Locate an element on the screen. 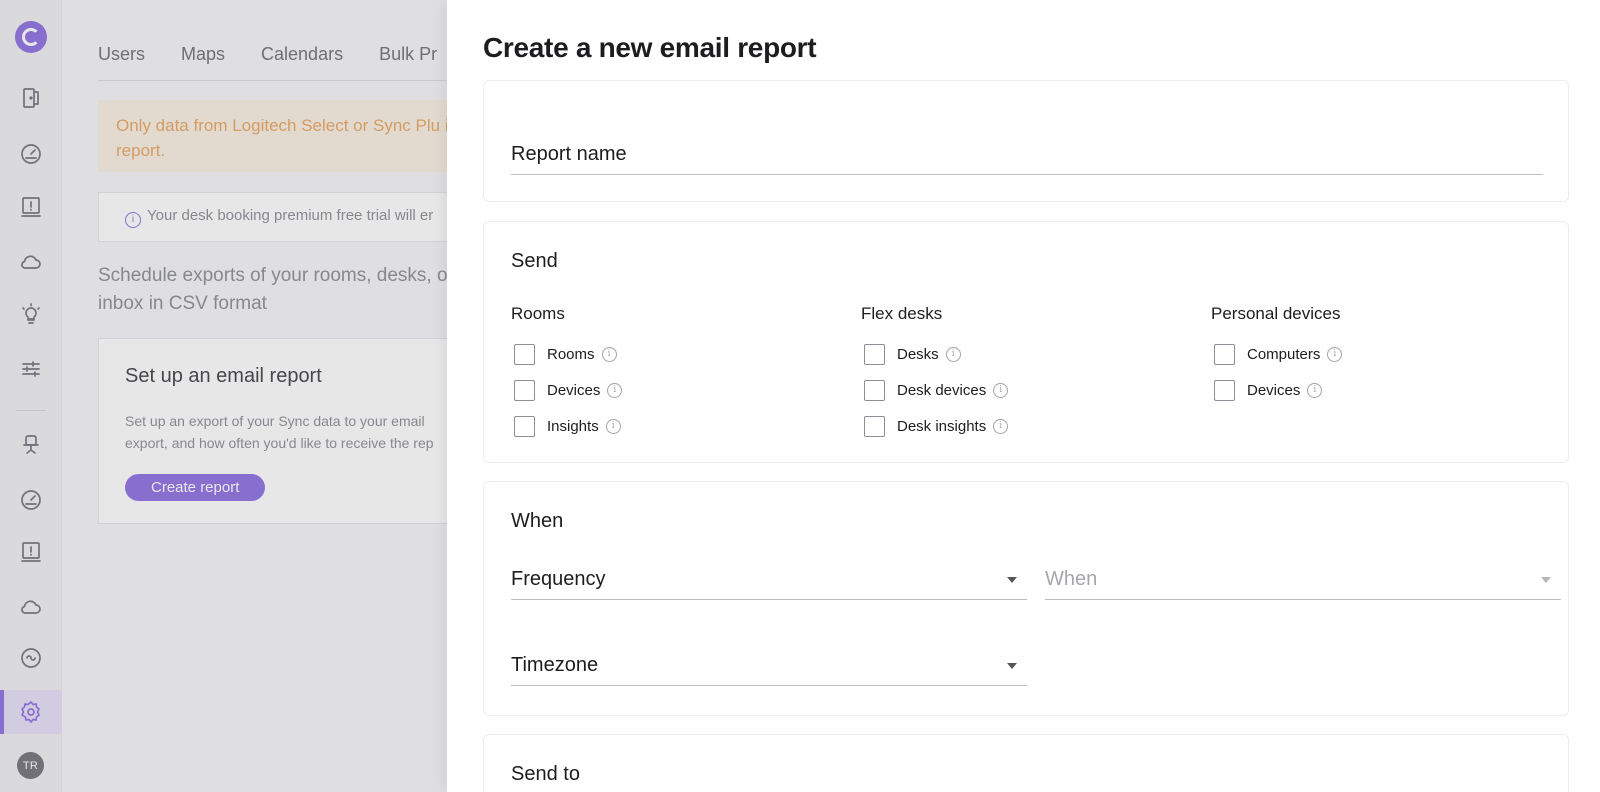 Image resolution: width=1600 pixels, height=792 pixels. option-label: Desk insights is located at coordinates (942, 426).